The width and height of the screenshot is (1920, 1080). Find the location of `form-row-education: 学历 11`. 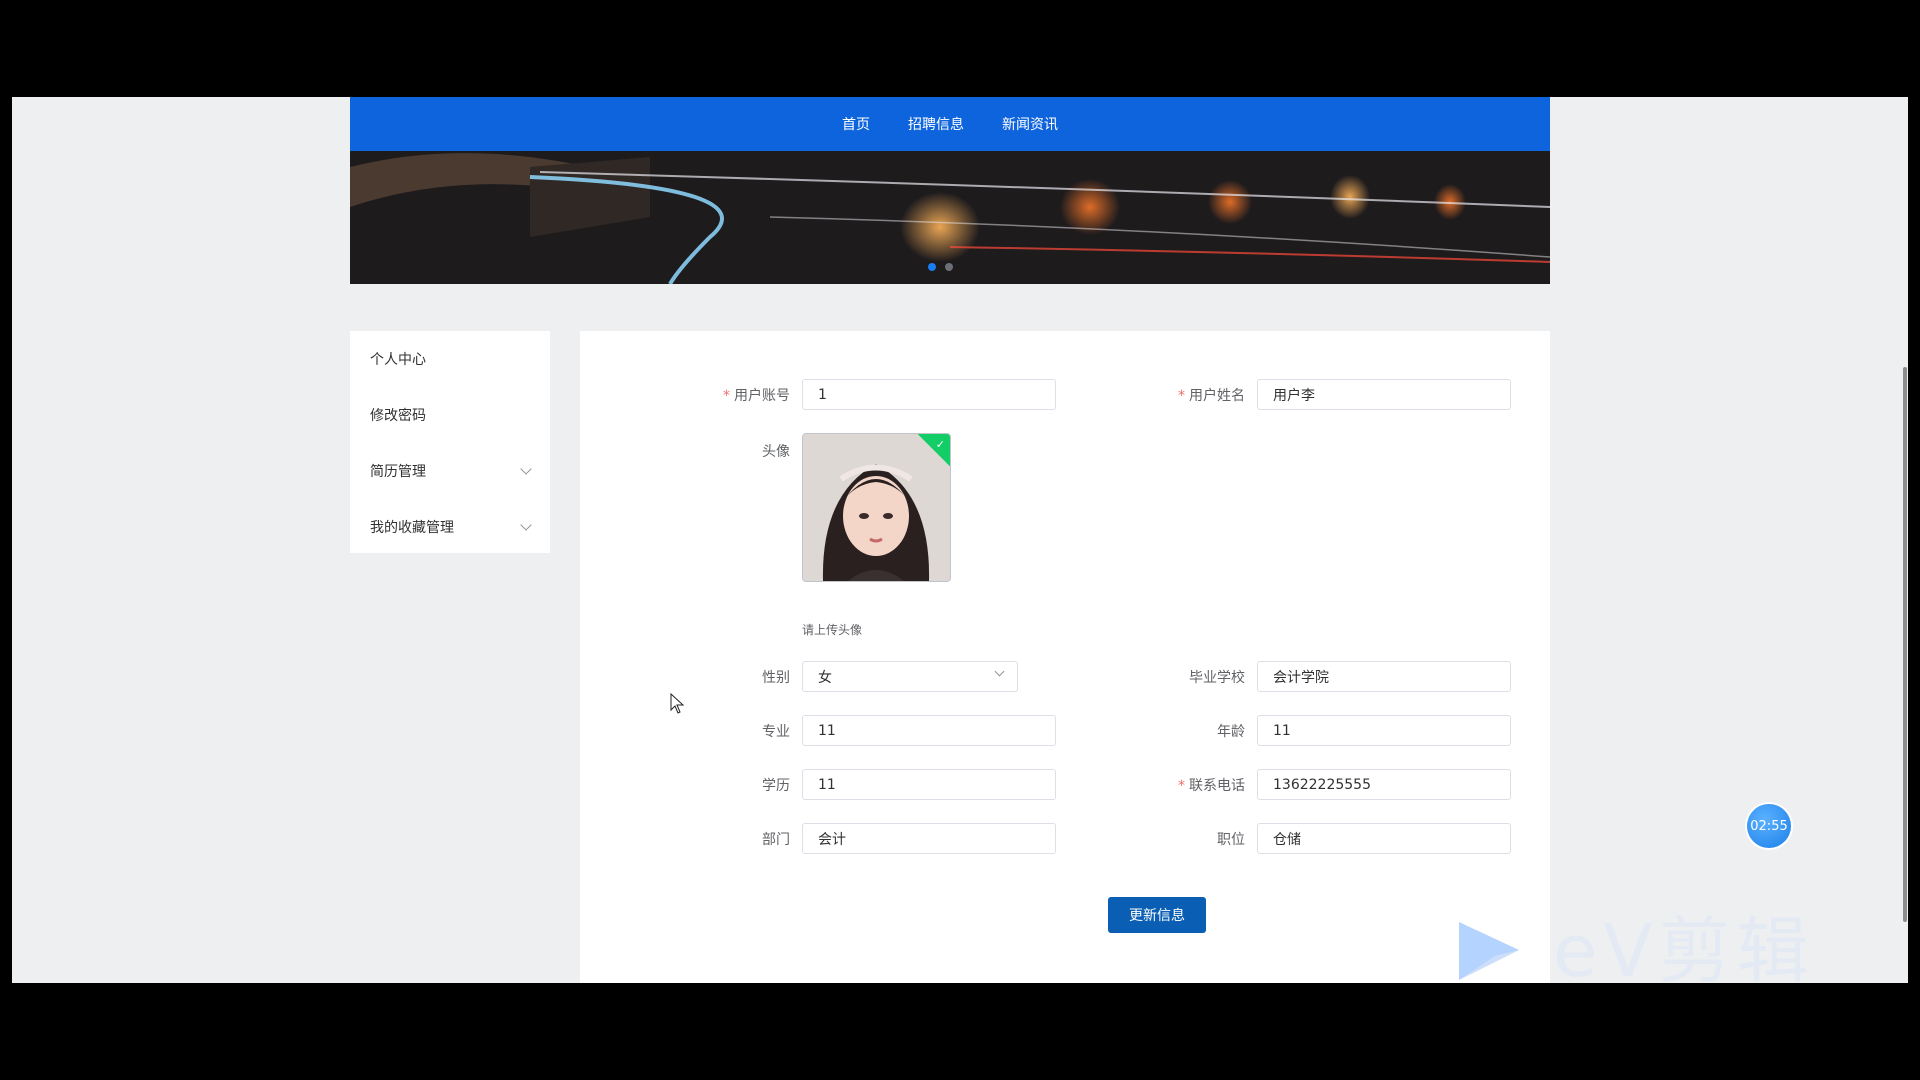

form-row-education: 学历 11 is located at coordinates (878, 784).